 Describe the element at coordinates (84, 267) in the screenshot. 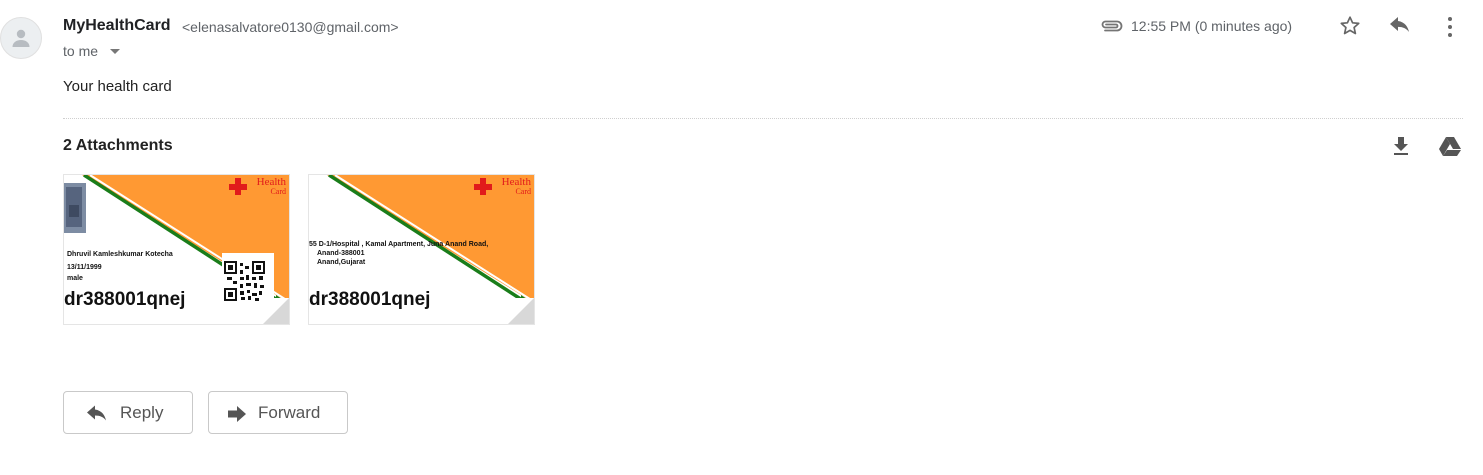

I see `card-dob: 13/11/1999` at that location.